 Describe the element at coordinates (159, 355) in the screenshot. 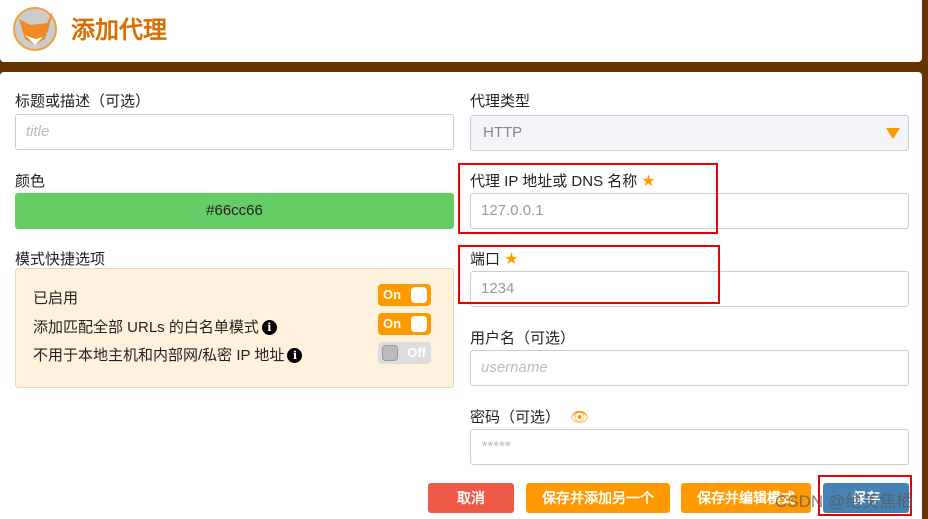

I see `option-local-label: 不用于本地主机和内部网/私密 IP 地址` at that location.